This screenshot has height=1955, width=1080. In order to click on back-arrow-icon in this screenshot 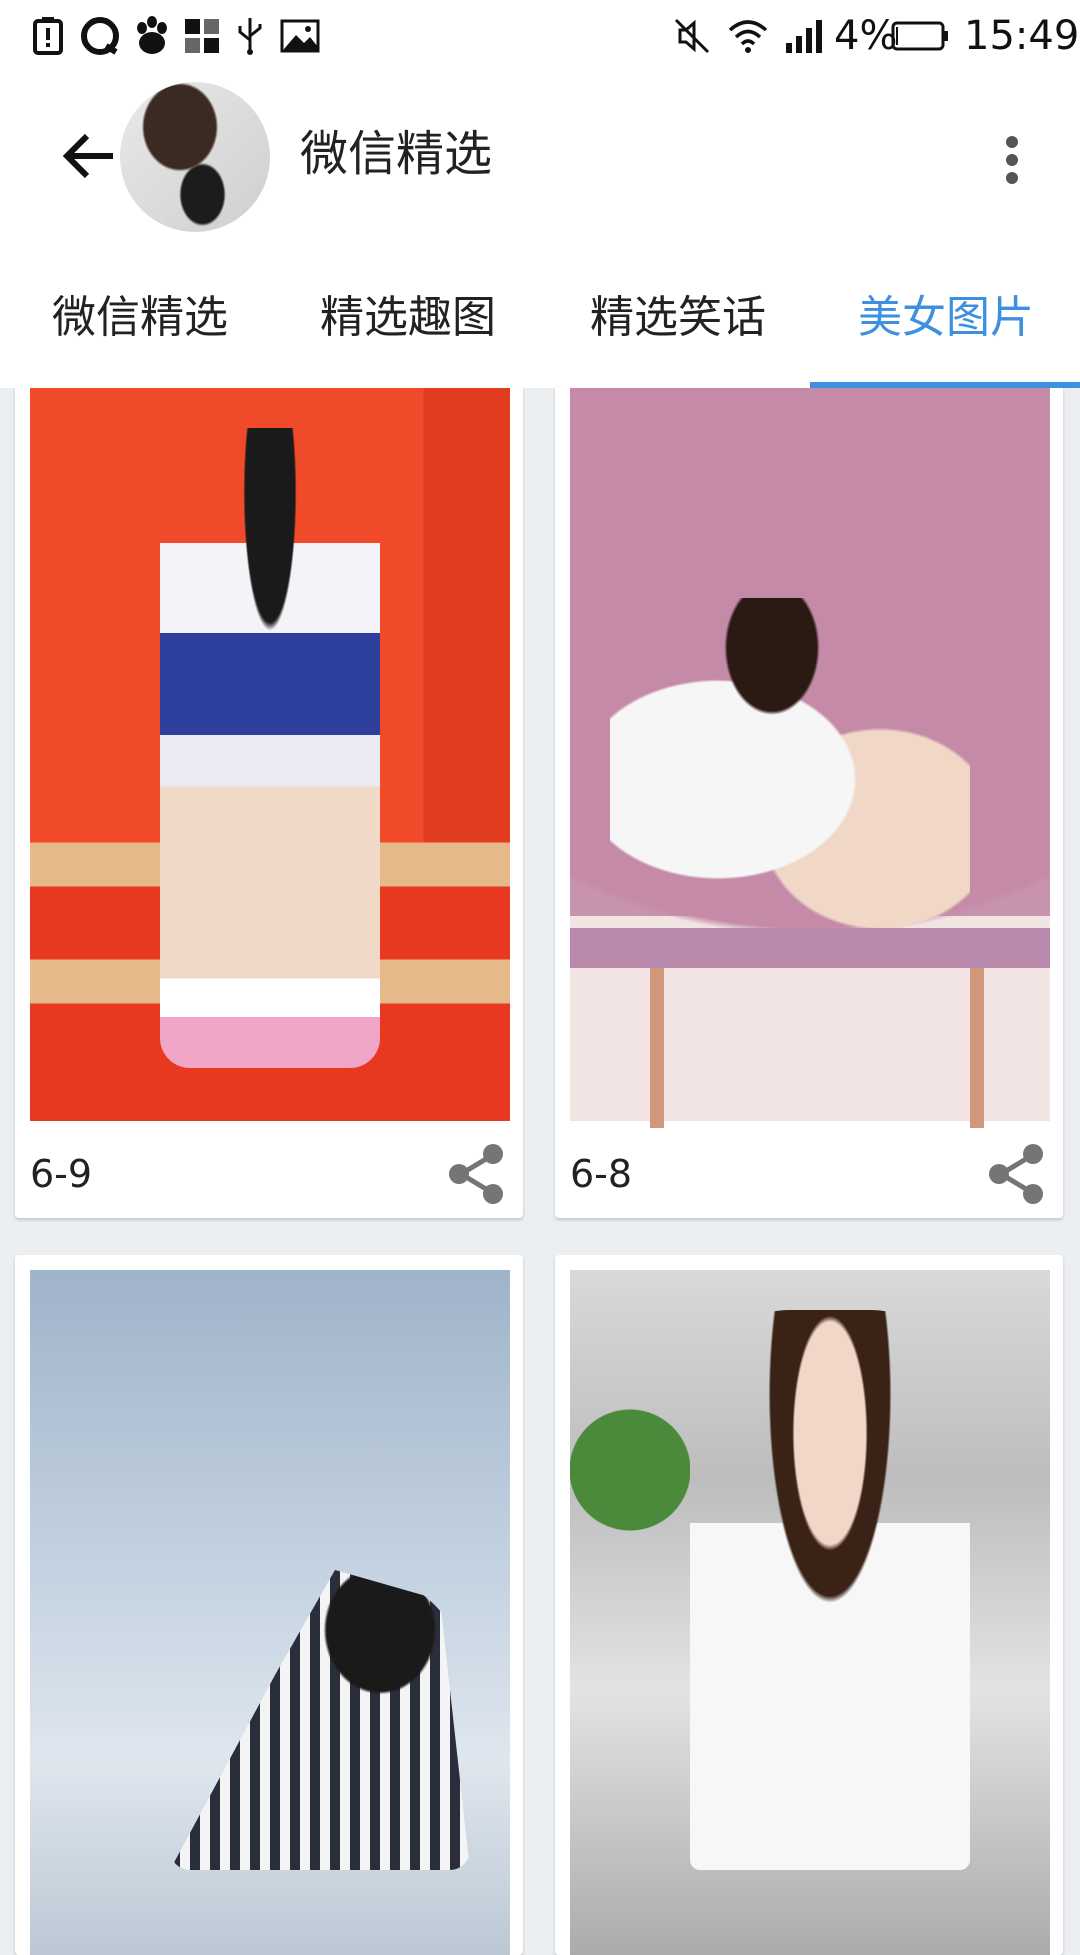, I will do `click(87, 156)`.